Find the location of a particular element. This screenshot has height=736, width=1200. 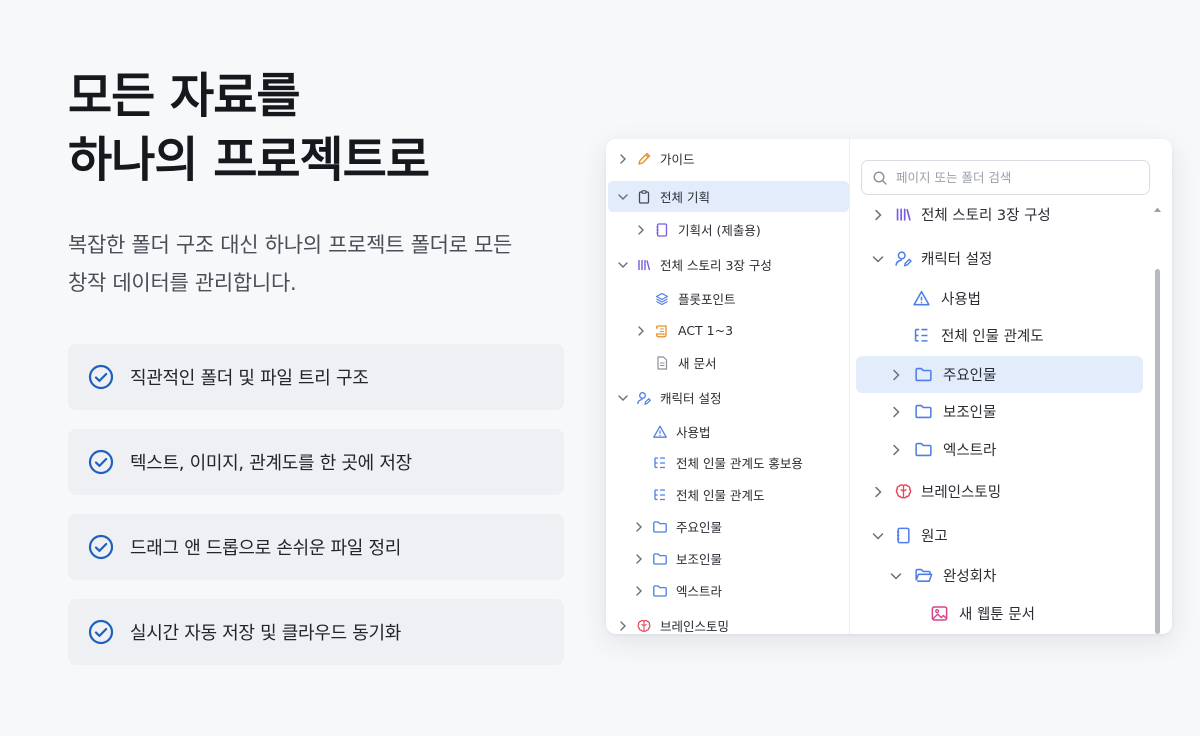

tree-item-label: 플롯포인트 is located at coordinates (707, 299).